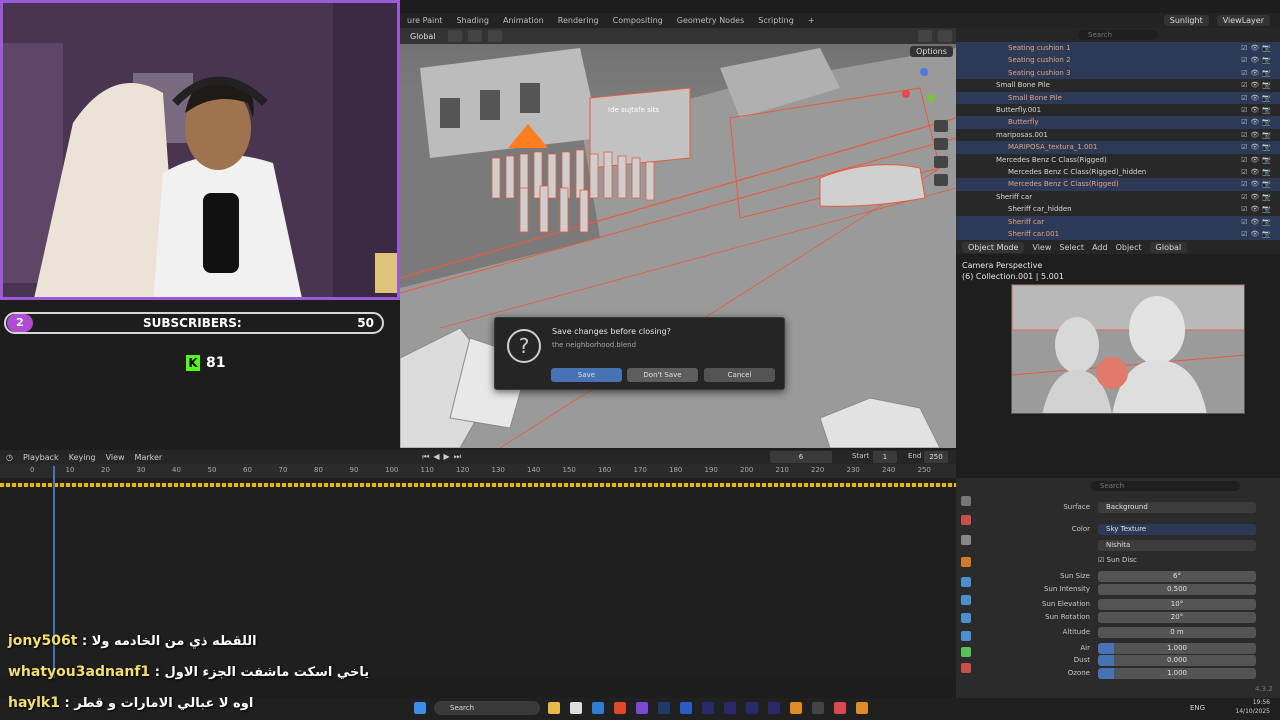 The image size is (1280, 720). What do you see at coordinates (487, 708) in the screenshot?
I see `taskbar-search: Search` at bounding box center [487, 708].